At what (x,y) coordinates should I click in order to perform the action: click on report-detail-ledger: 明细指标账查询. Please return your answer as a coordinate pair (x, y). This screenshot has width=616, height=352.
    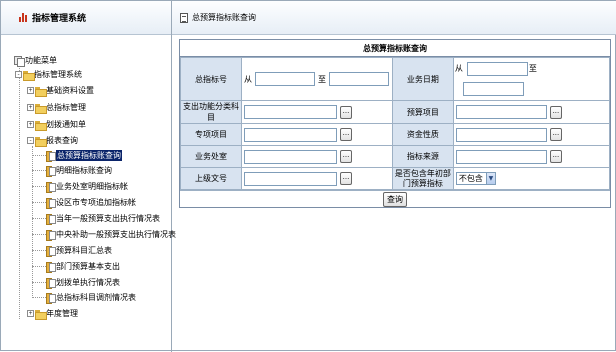
    Looking at the image, I should click on (79, 171).